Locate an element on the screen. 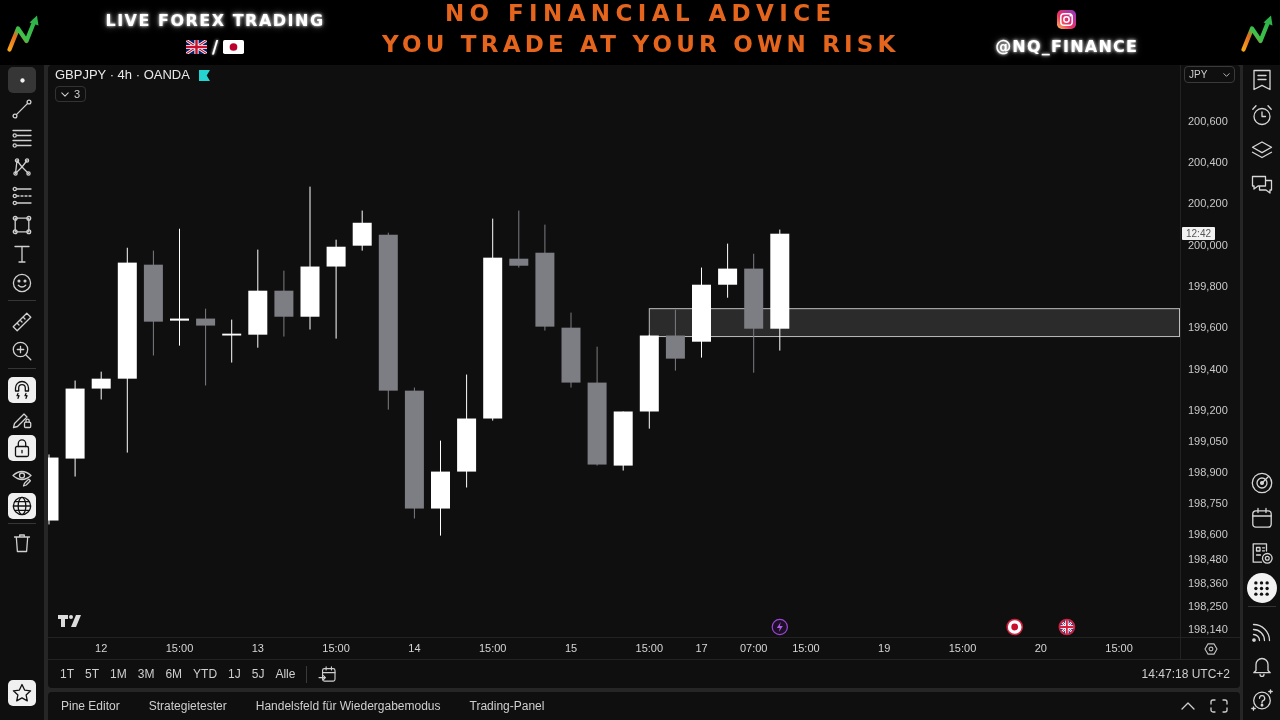 The height and width of the screenshot is (720, 1280). price-label: 200,000 is located at coordinates (1208, 244).